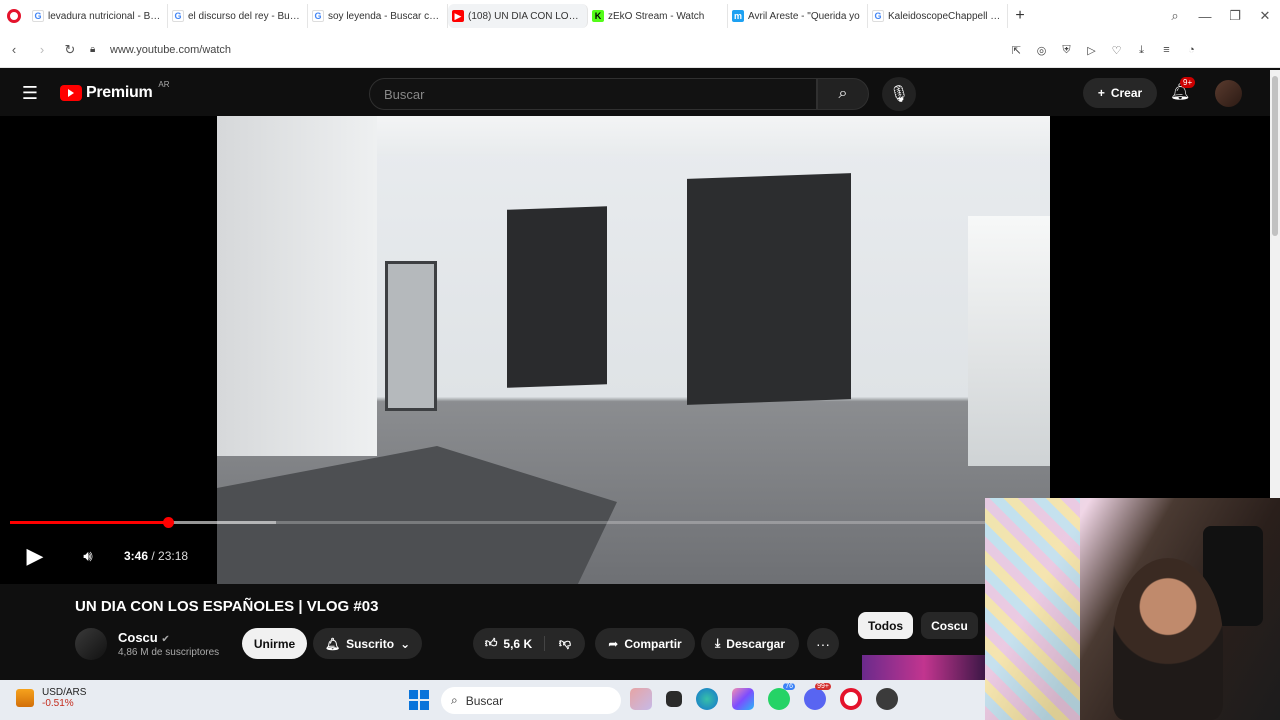  Describe the element at coordinates (88, 556) in the screenshot. I see `volume-button: 🔊︎` at that location.